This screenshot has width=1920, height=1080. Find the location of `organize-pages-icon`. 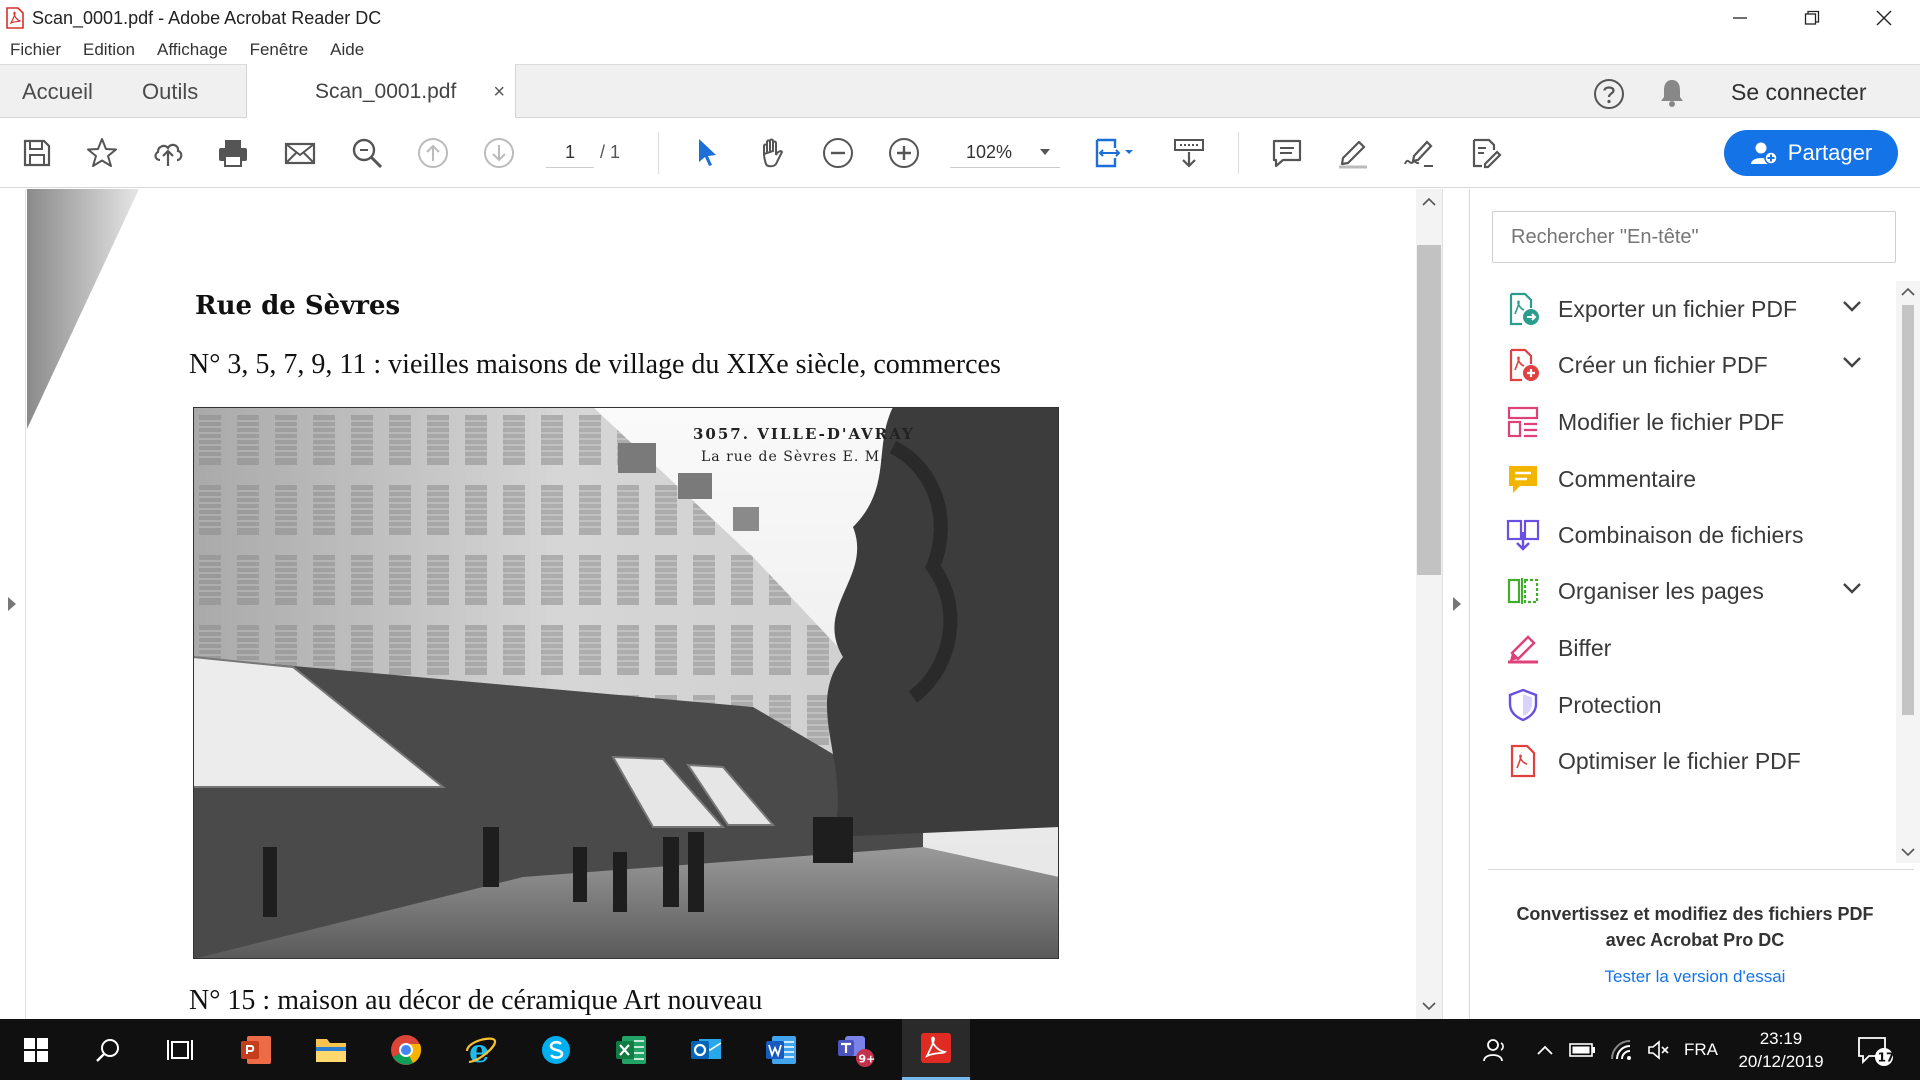

organize-pages-icon is located at coordinates (1523, 591).